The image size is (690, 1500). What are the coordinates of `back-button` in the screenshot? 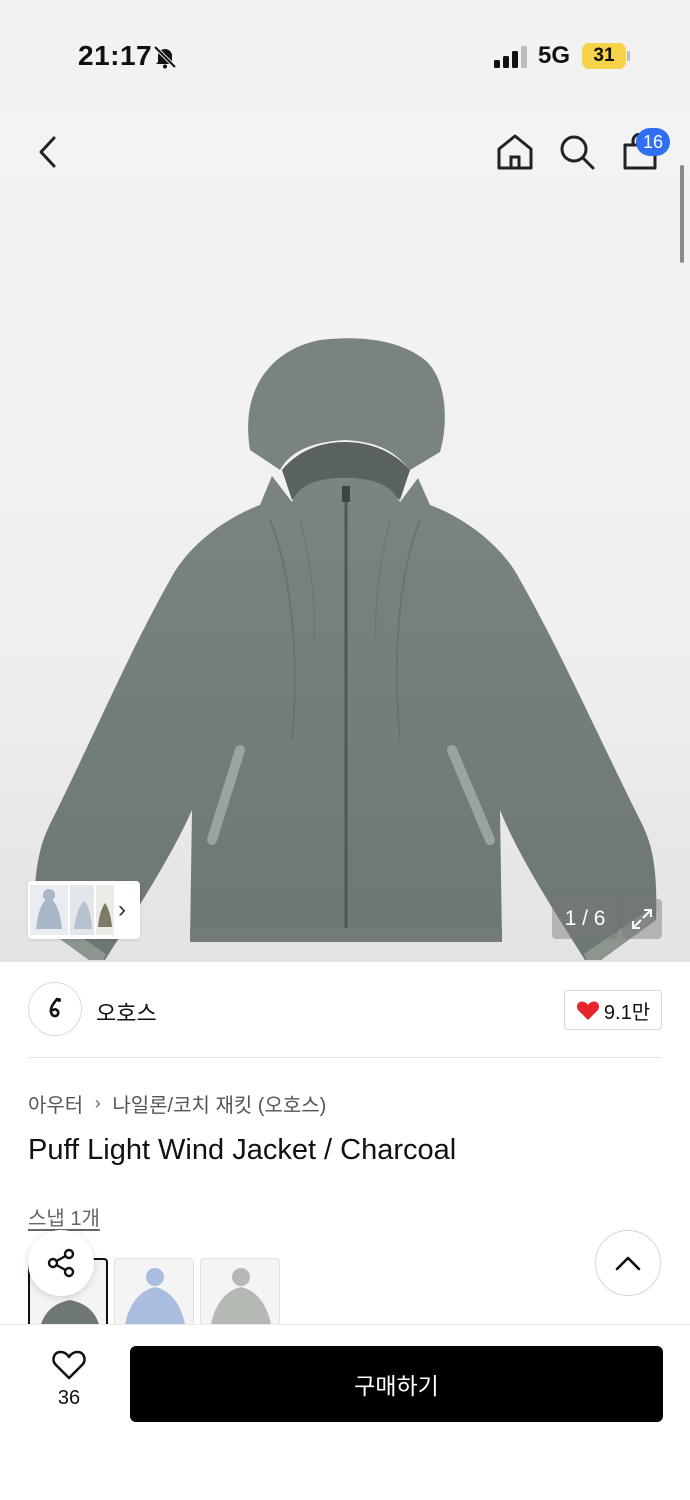 It's located at (48, 152).